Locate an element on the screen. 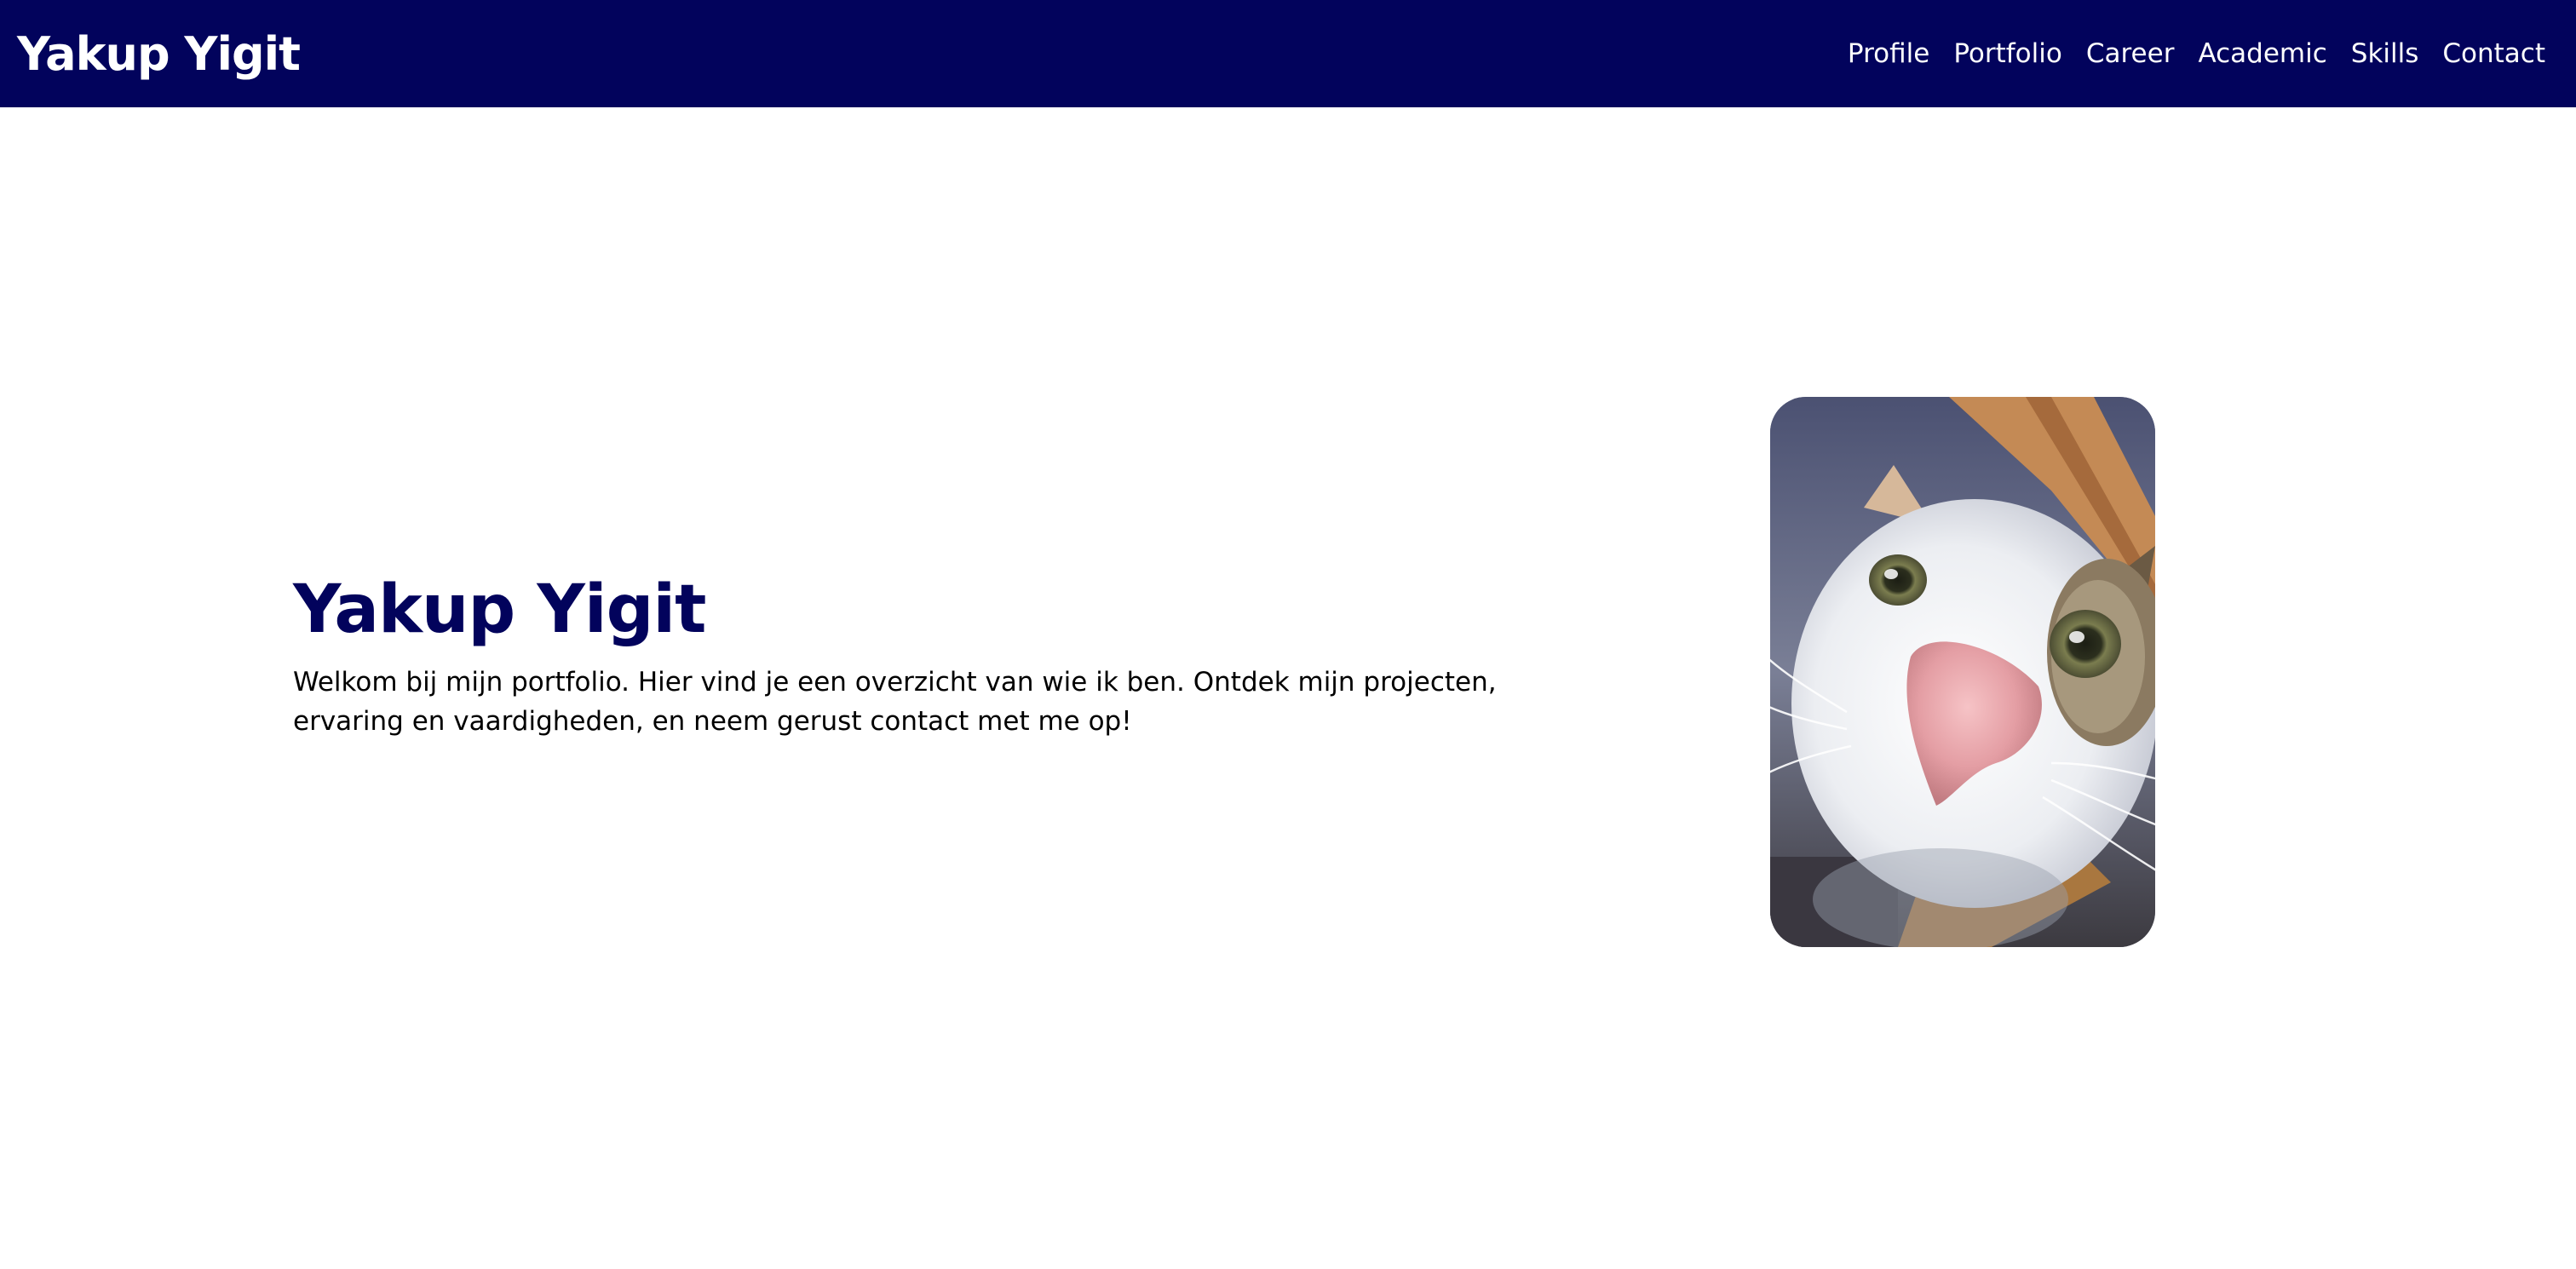 The width and height of the screenshot is (2576, 1269). nav-item-academic: Academic is located at coordinates (2262, 53).